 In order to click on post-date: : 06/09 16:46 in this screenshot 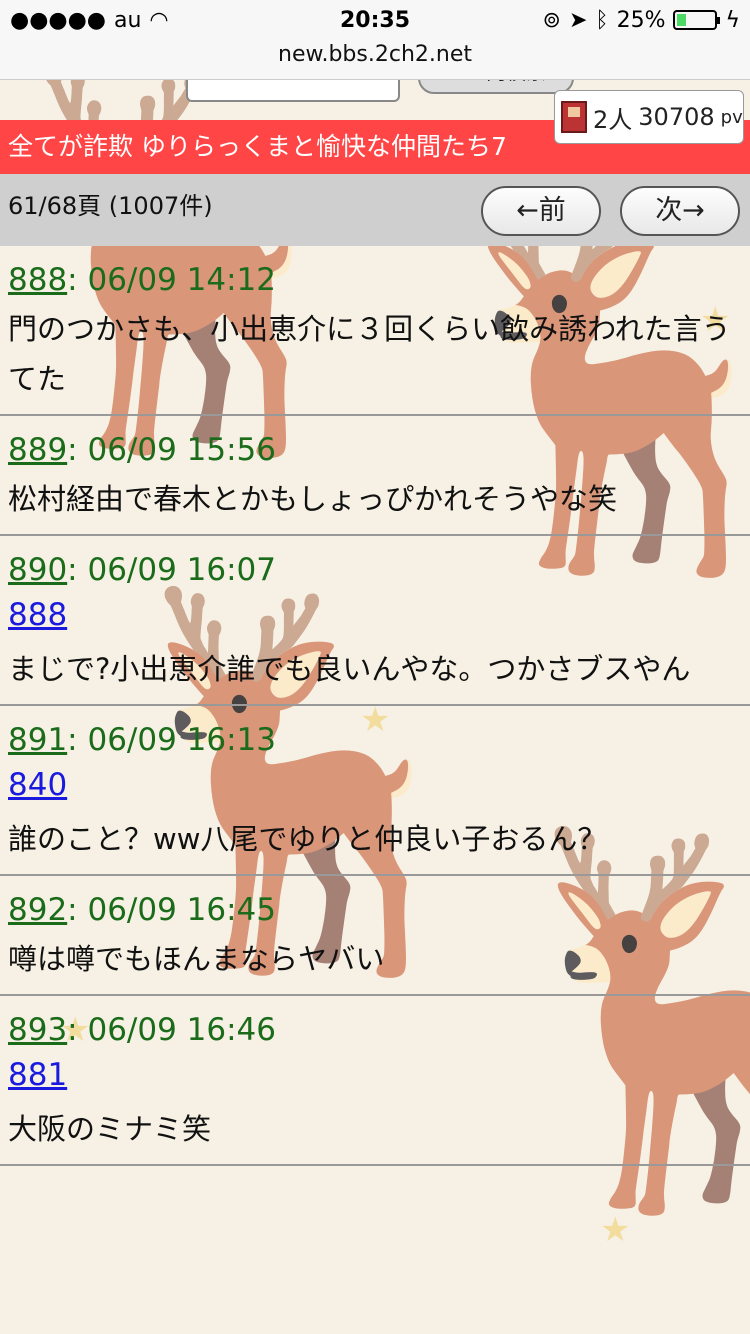, I will do `click(171, 1030)`.